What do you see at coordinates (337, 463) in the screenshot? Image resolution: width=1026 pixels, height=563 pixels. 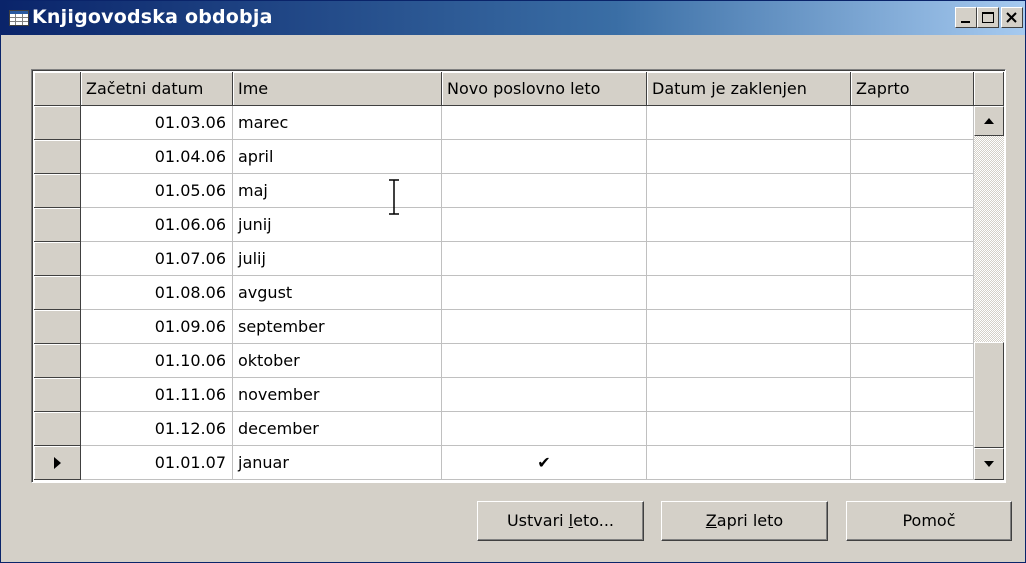 I see `cell-name: januar` at bounding box center [337, 463].